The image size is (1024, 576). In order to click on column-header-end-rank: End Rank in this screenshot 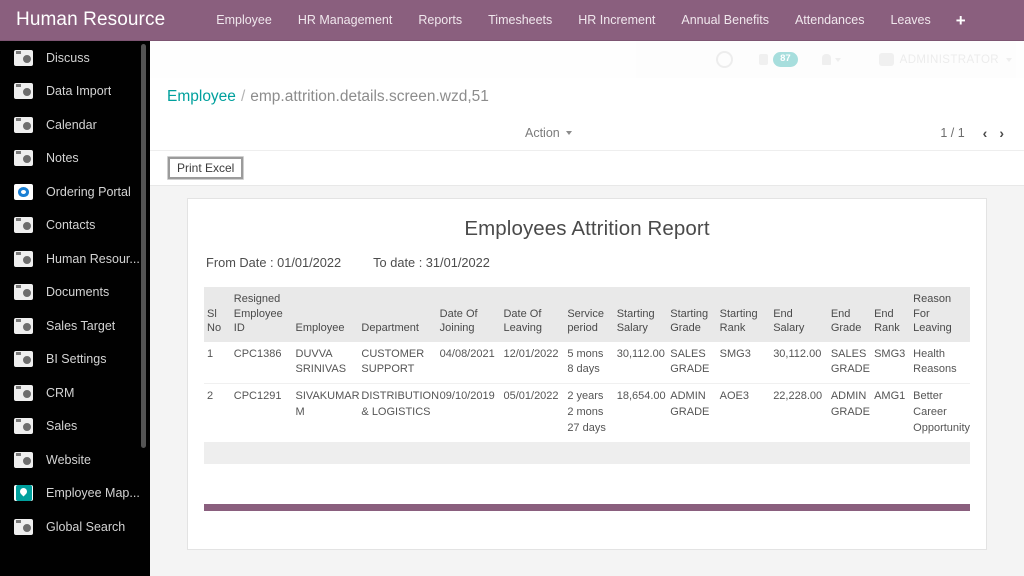, I will do `click(887, 321)`.